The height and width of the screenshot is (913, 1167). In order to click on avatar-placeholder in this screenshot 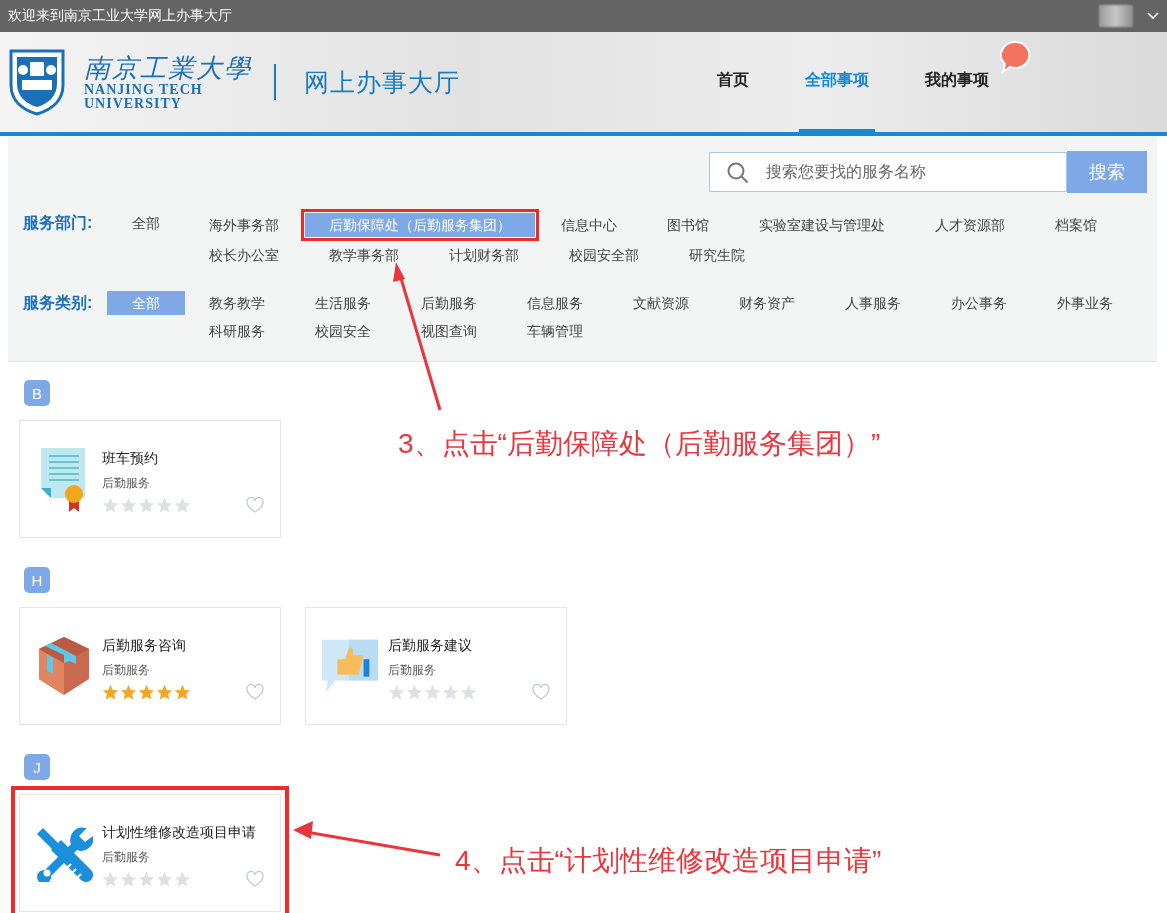, I will do `click(1116, 16)`.